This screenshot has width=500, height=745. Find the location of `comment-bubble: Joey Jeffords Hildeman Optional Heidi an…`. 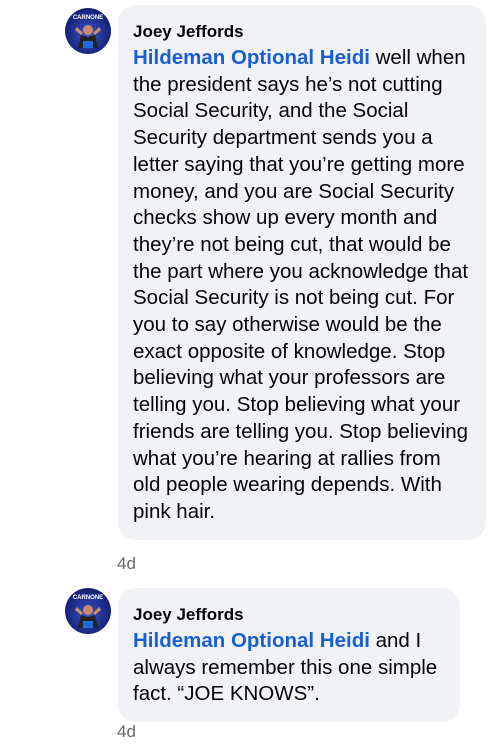

comment-bubble: Joey Jeffords Hildeman Optional Heidi an… is located at coordinates (289, 655).